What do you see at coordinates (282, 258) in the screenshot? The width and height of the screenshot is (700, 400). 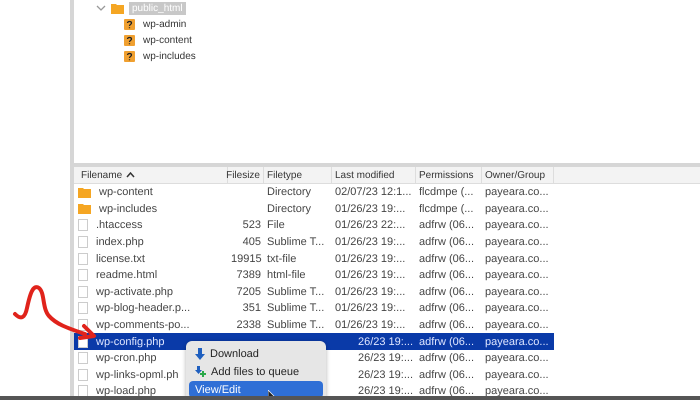 I see `filetype-cell-text: txt-file` at bounding box center [282, 258].